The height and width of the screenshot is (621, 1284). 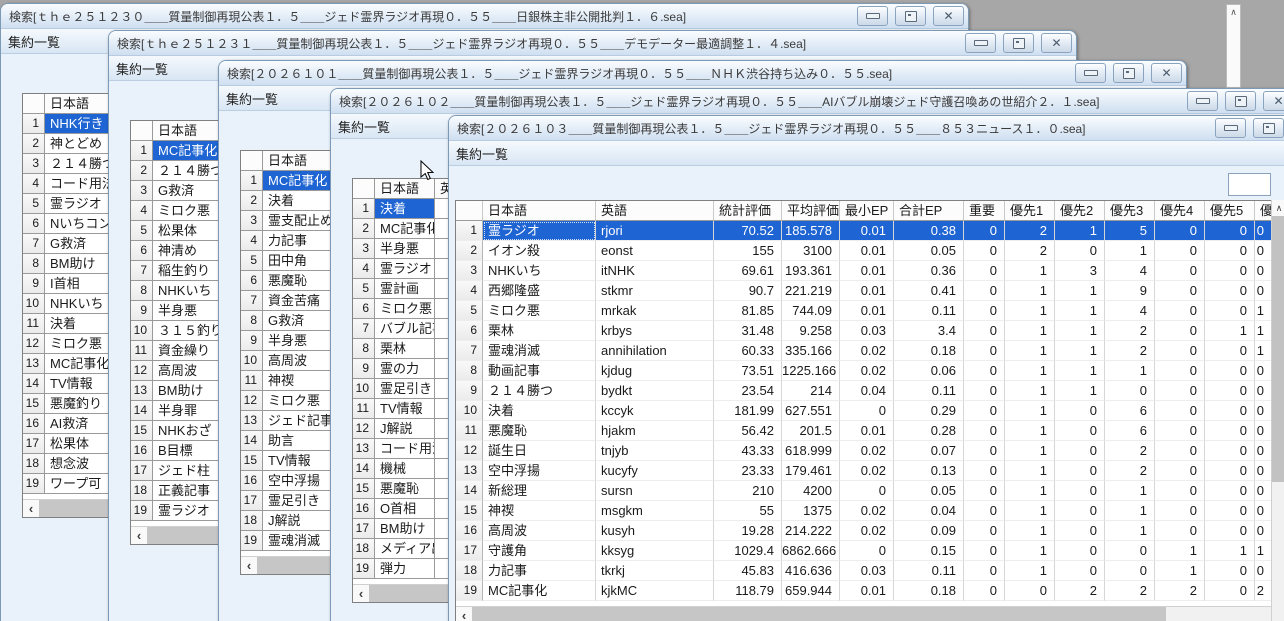 What do you see at coordinates (748, 211) in the screenshot?
I see `column-header: 統計評価` at bounding box center [748, 211].